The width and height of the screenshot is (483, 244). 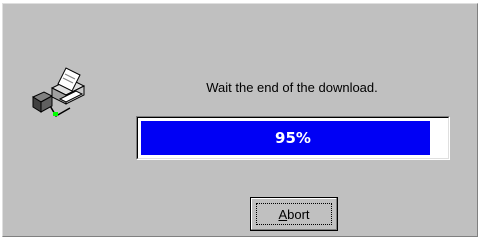 I want to click on progress-track: 95%, so click(x=293, y=138).